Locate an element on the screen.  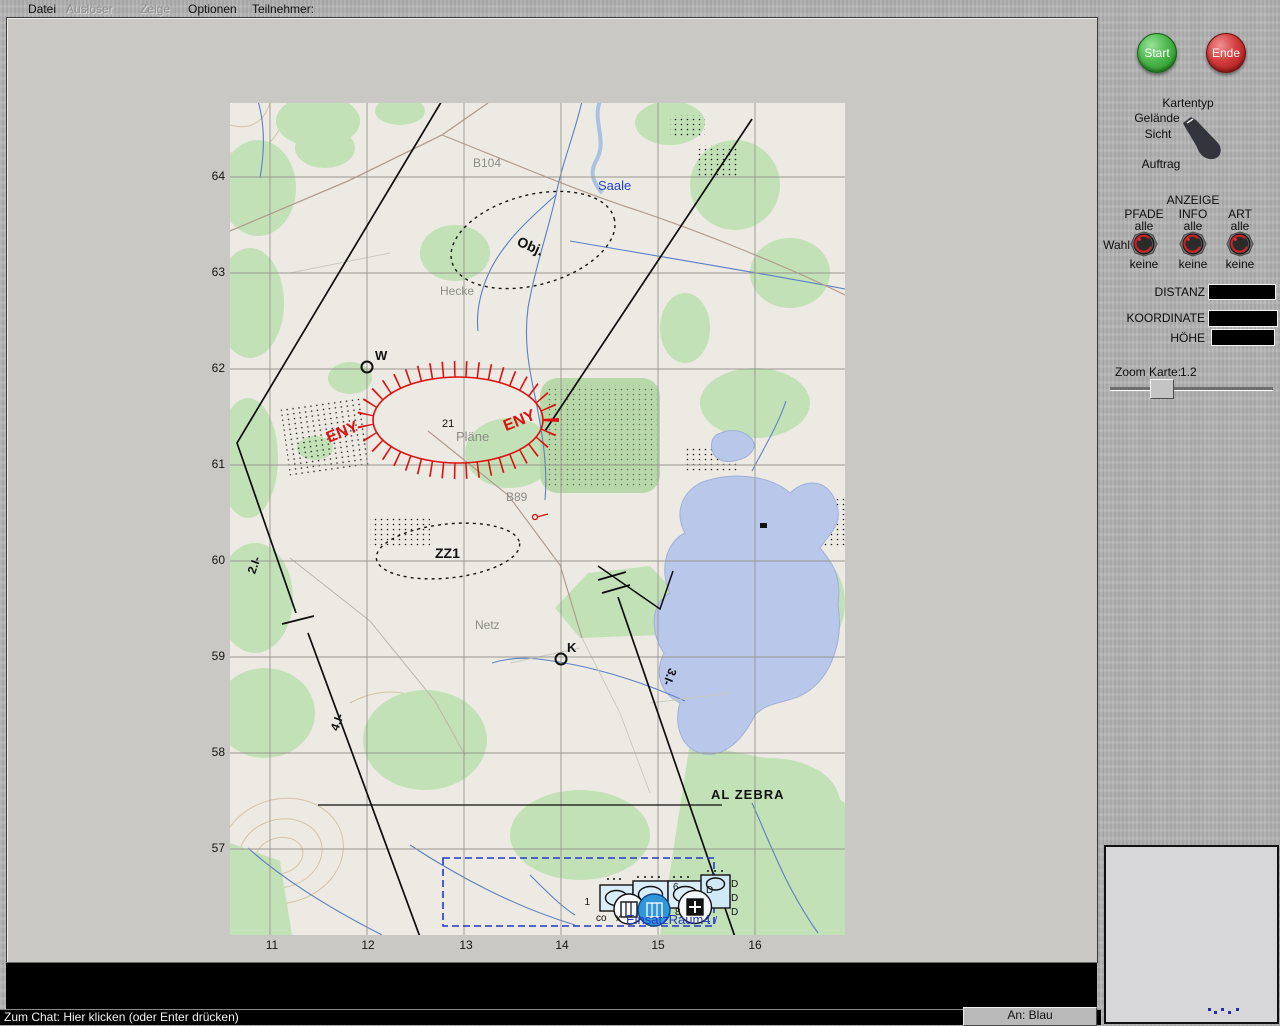
grid-label-x: 12 is located at coordinates (368, 945).